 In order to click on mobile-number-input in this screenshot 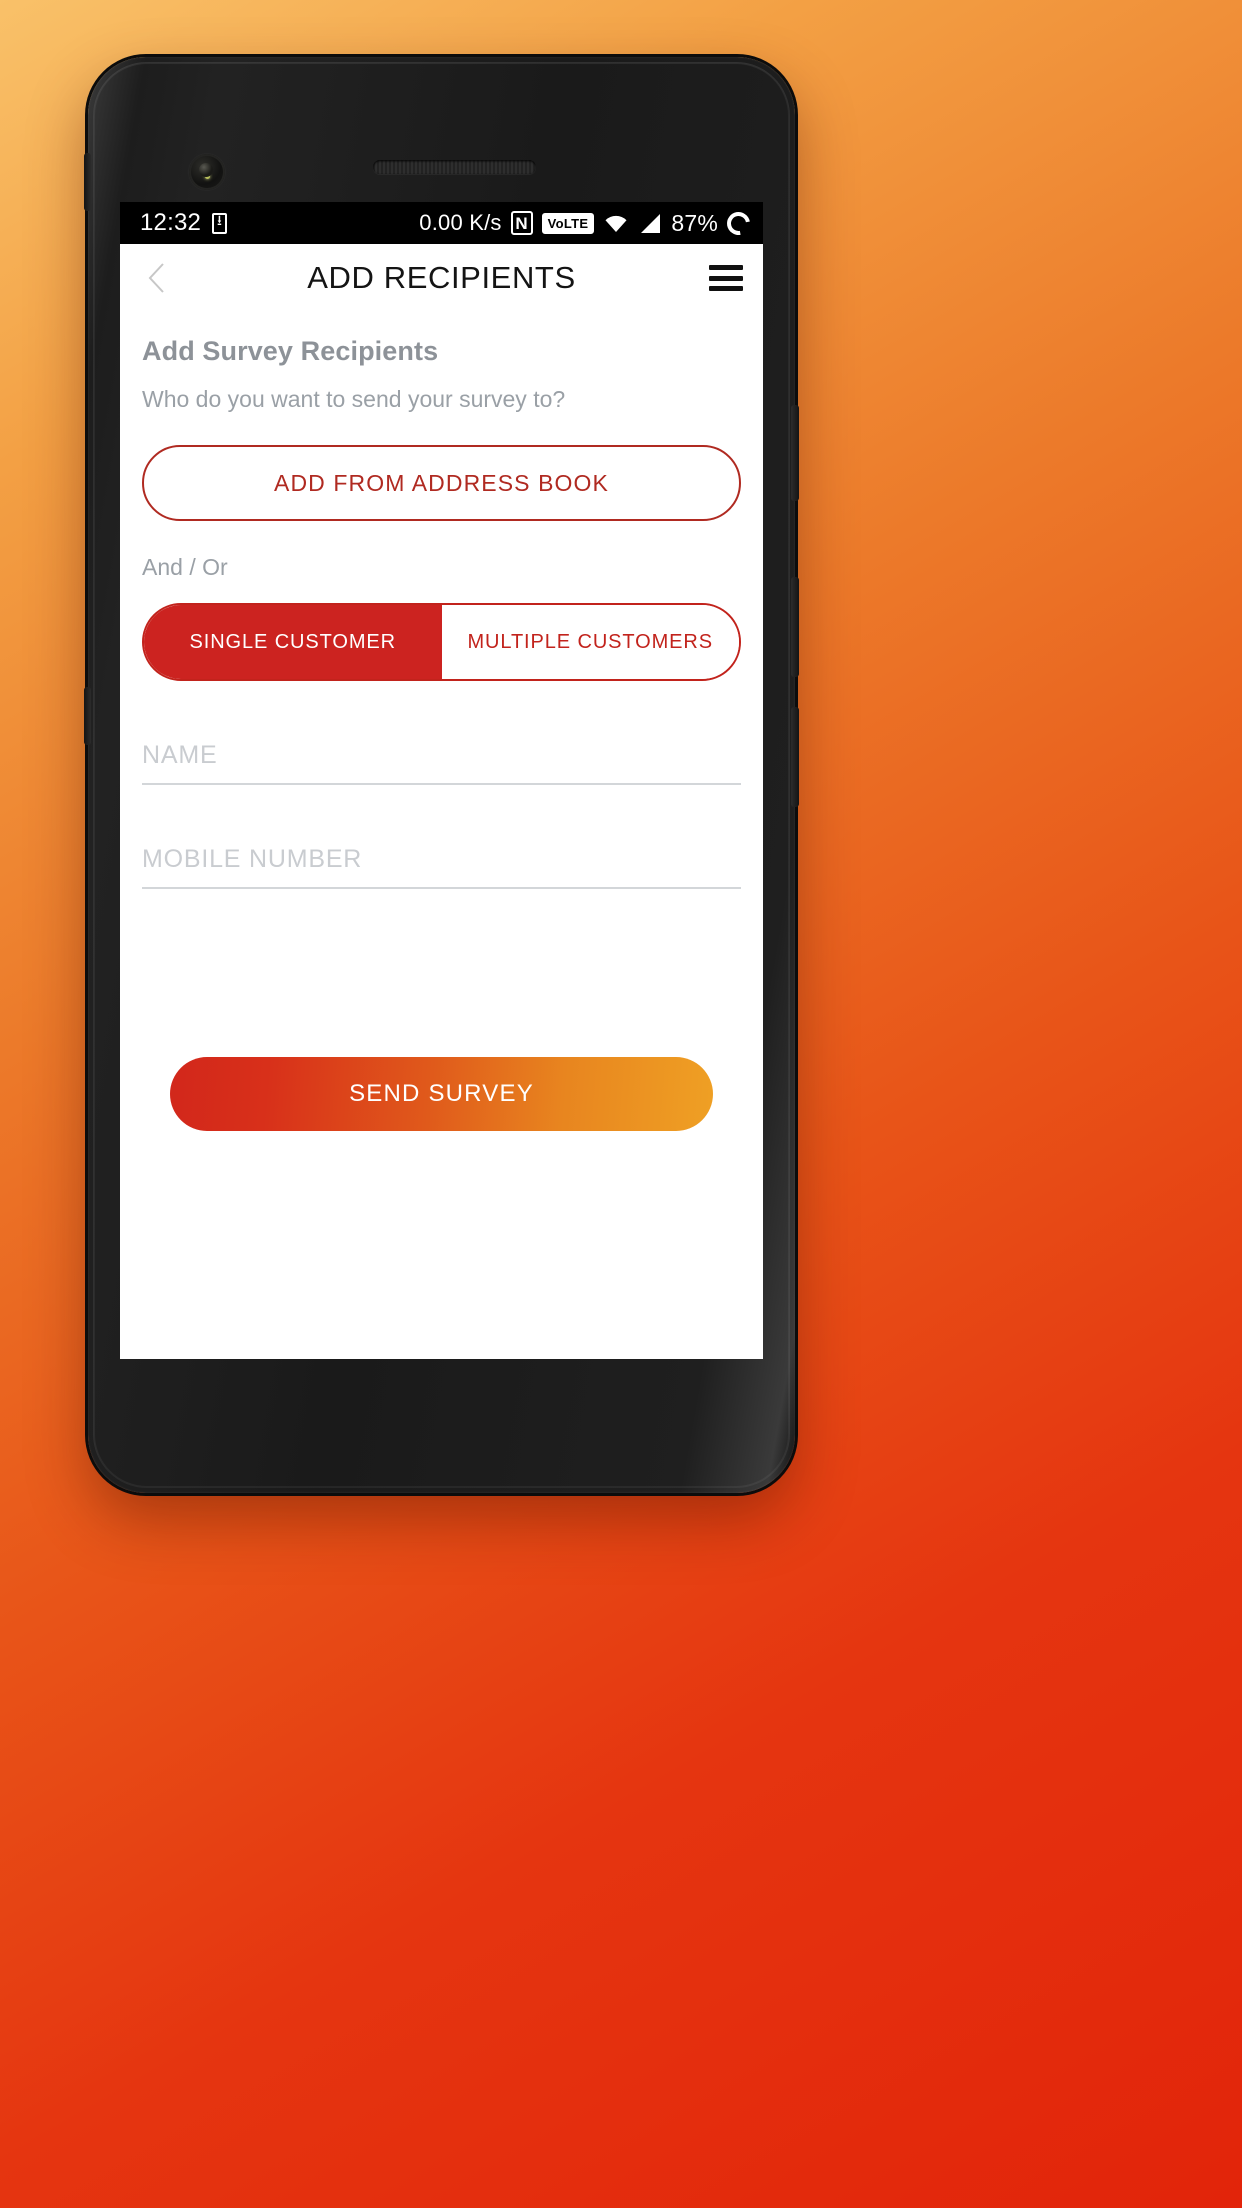, I will do `click(441, 860)`.